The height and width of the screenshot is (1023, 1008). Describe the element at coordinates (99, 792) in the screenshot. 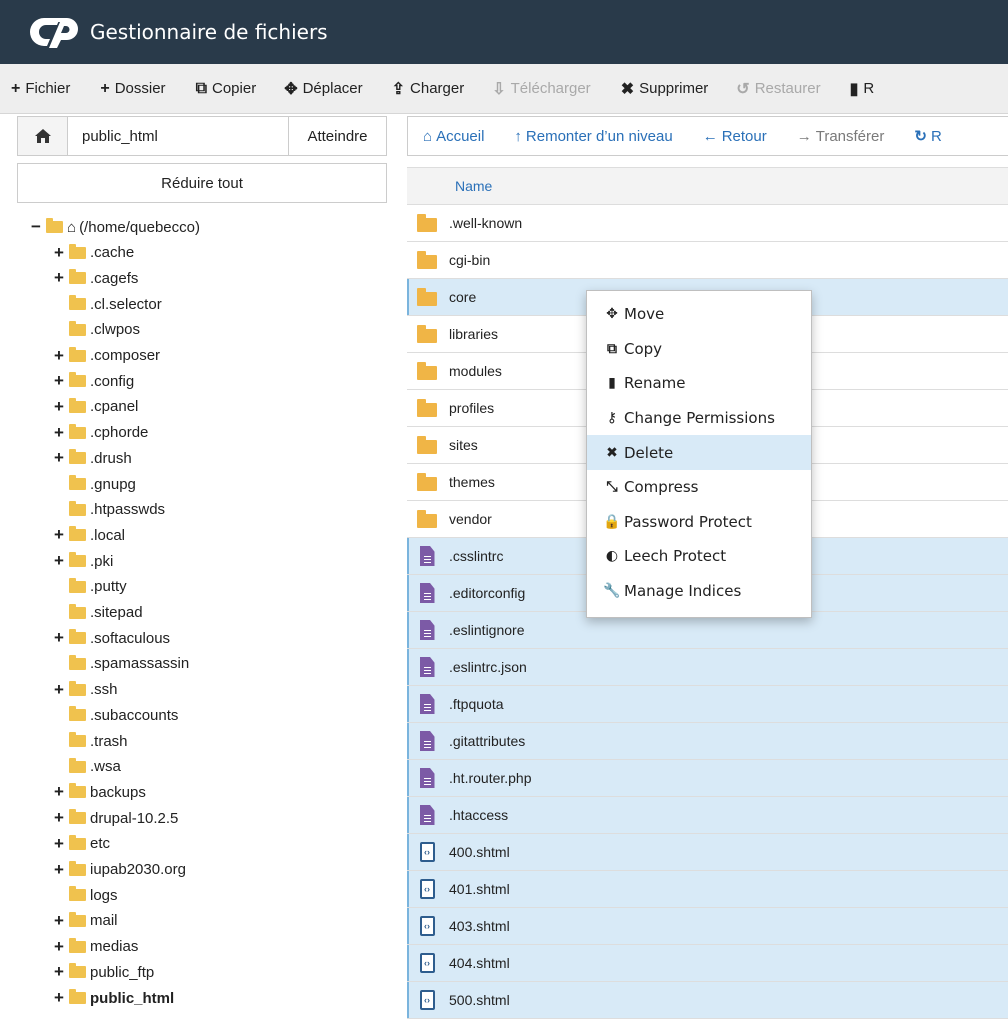

I see `tree-item: + backups` at that location.